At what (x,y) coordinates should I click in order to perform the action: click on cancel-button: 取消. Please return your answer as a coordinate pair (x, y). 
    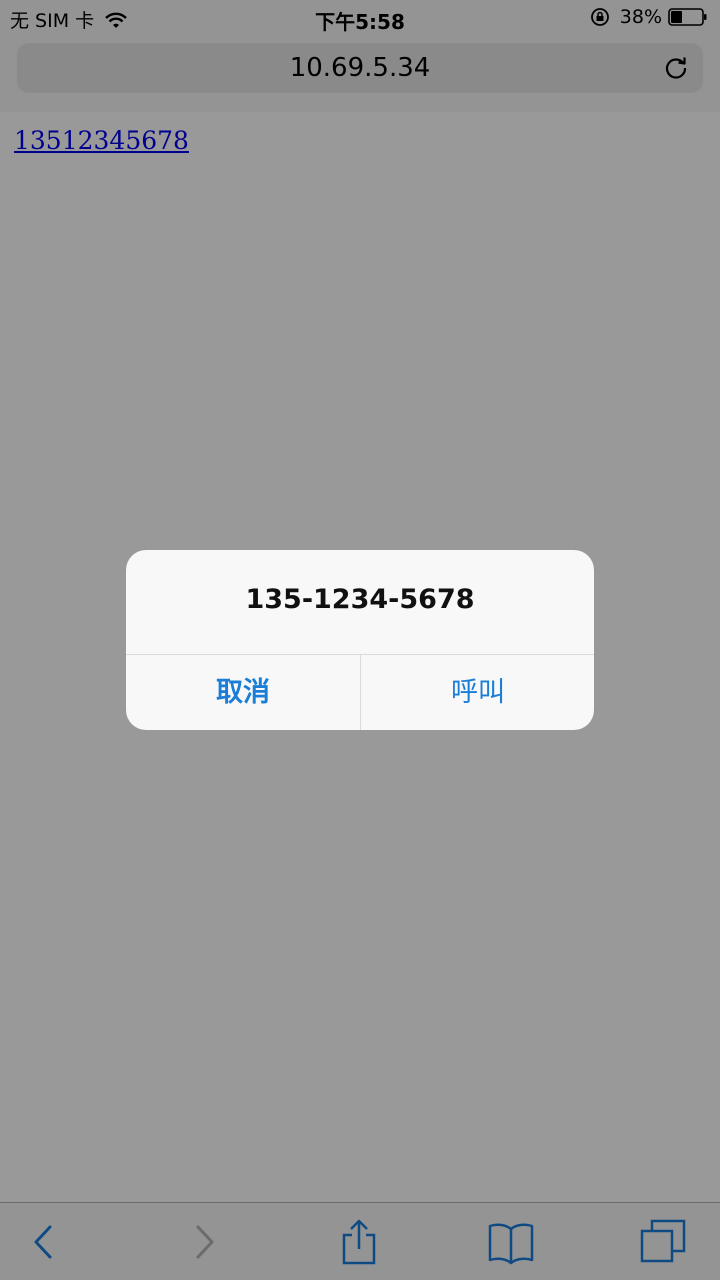
    Looking at the image, I should click on (243, 692).